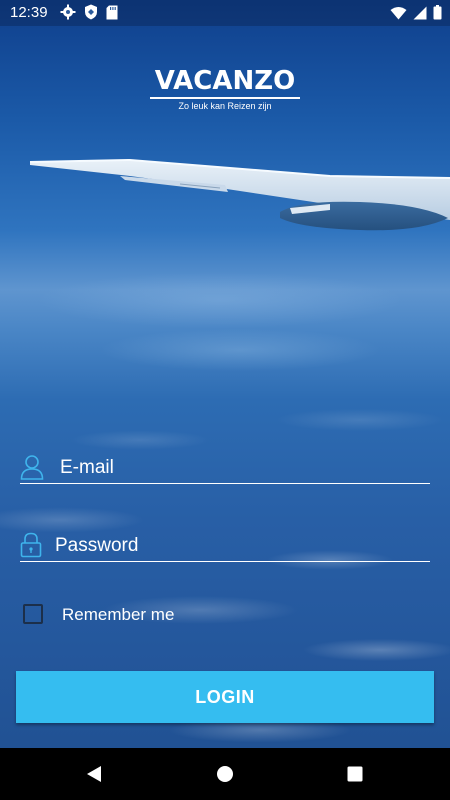 The height and width of the screenshot is (800, 450). What do you see at coordinates (112, 12) in the screenshot?
I see `sd-card-icon` at bounding box center [112, 12].